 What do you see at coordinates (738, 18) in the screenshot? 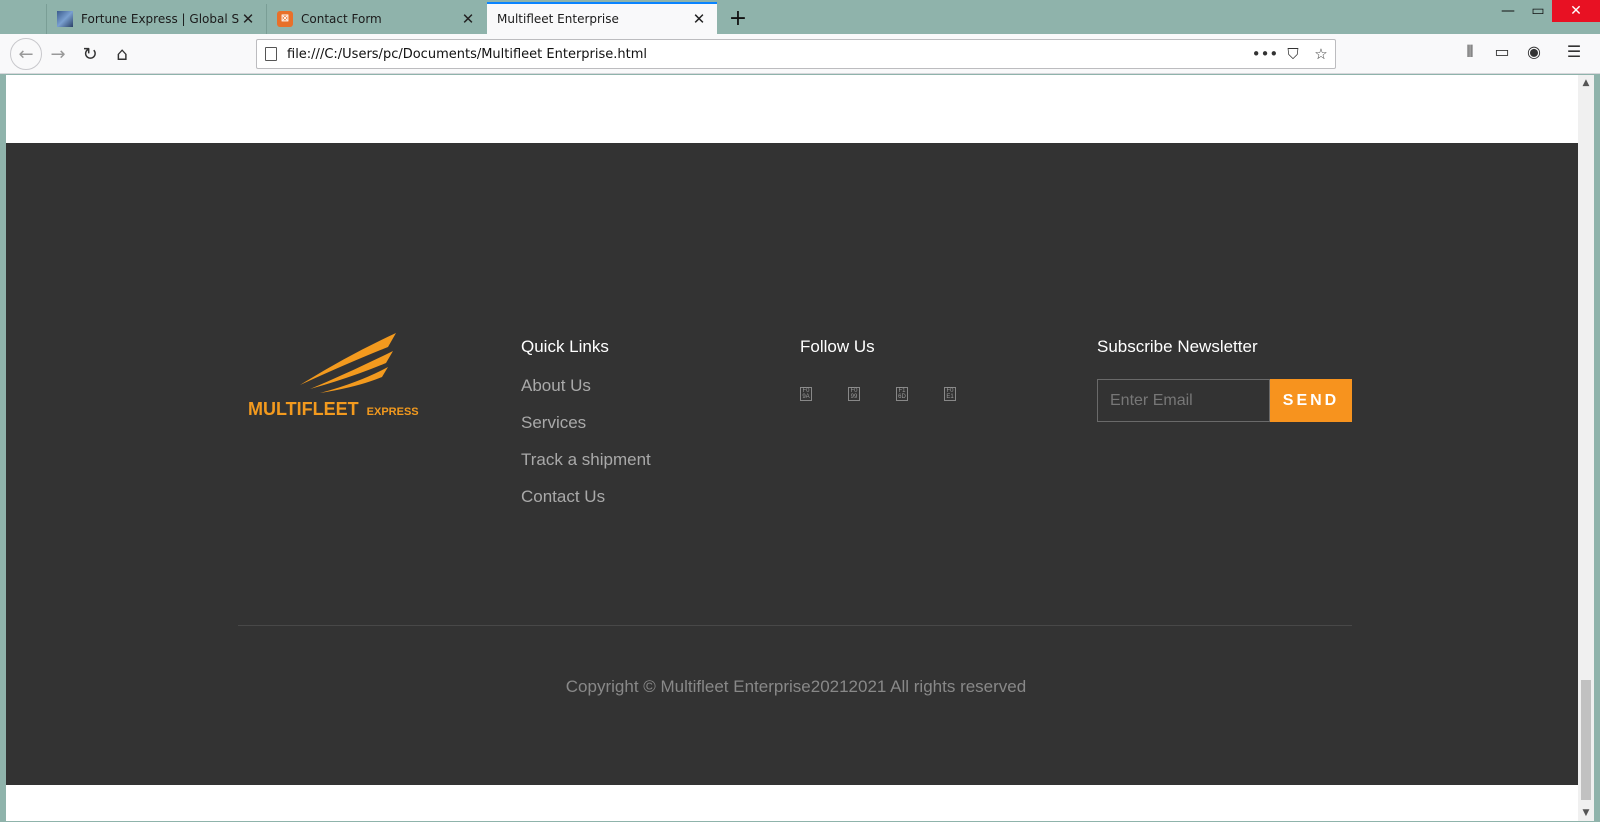
I see `new-tab-button: +` at bounding box center [738, 18].